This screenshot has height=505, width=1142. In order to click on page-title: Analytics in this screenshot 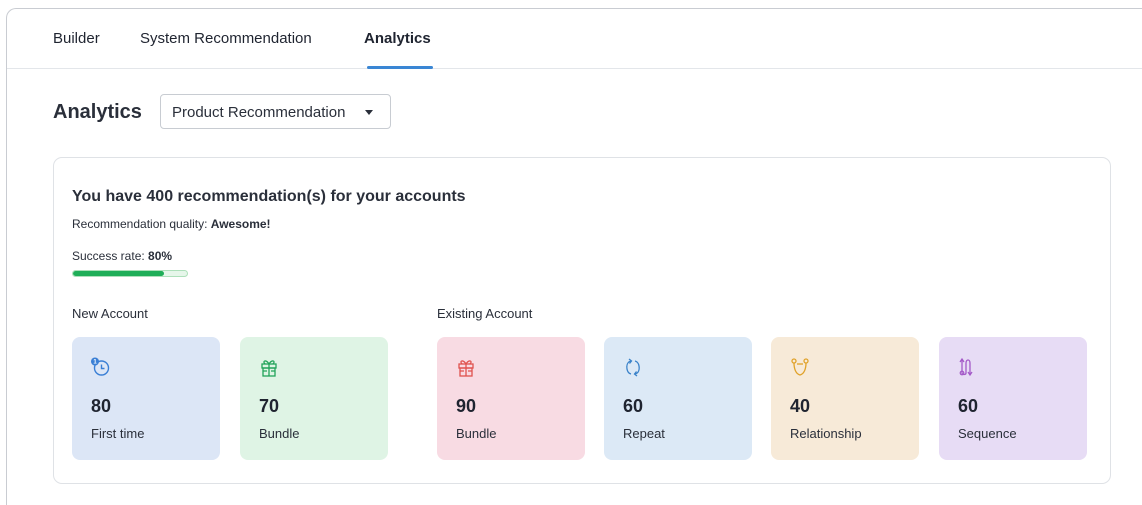, I will do `click(97, 112)`.